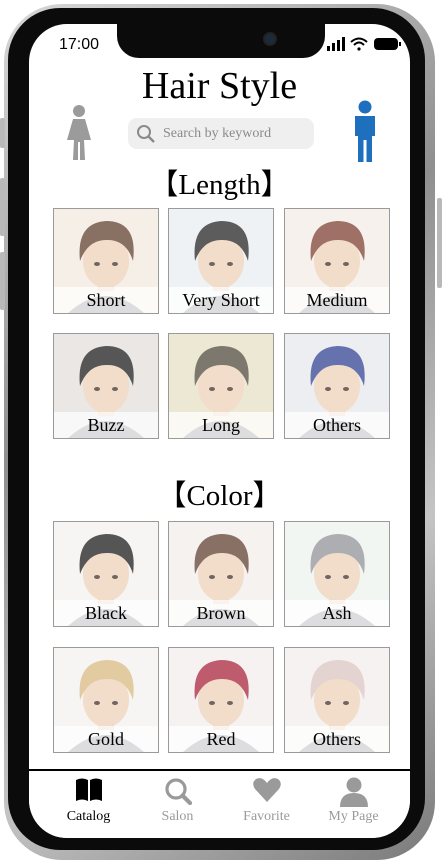  Describe the element at coordinates (106, 425) in the screenshot. I see `tile-label: Buzz` at that location.